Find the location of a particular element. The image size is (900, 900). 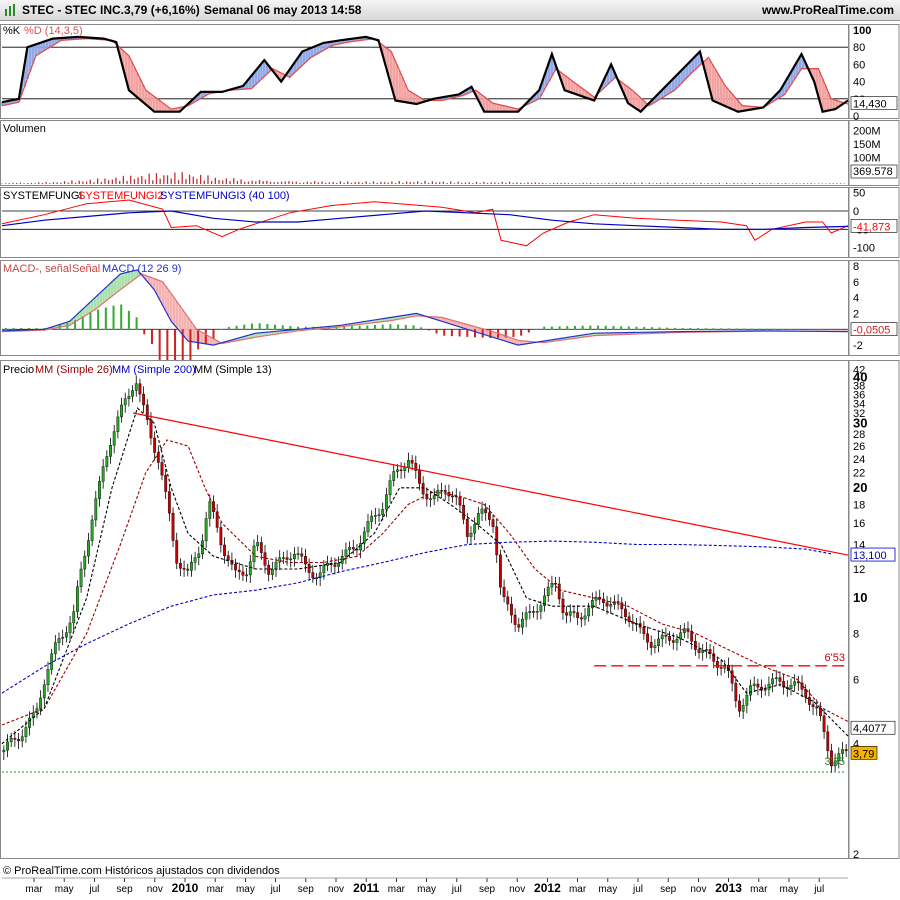

volume-tick-label: 100M is located at coordinates (867, 158).